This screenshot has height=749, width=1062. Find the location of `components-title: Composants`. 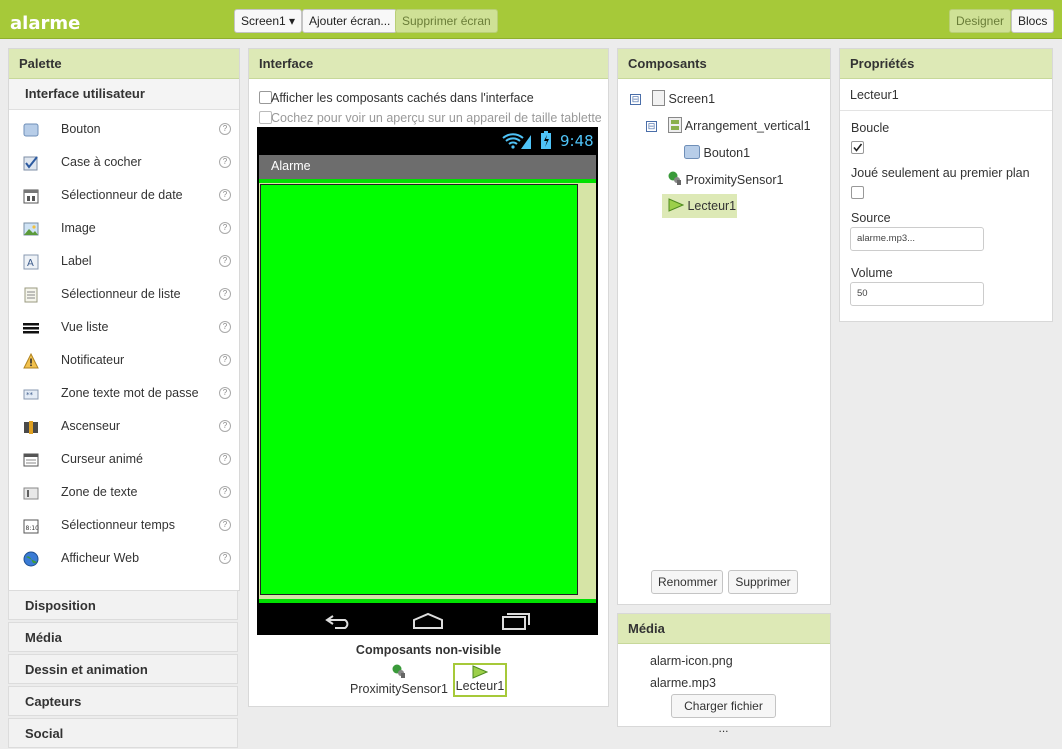

components-title: Composants is located at coordinates (724, 64).